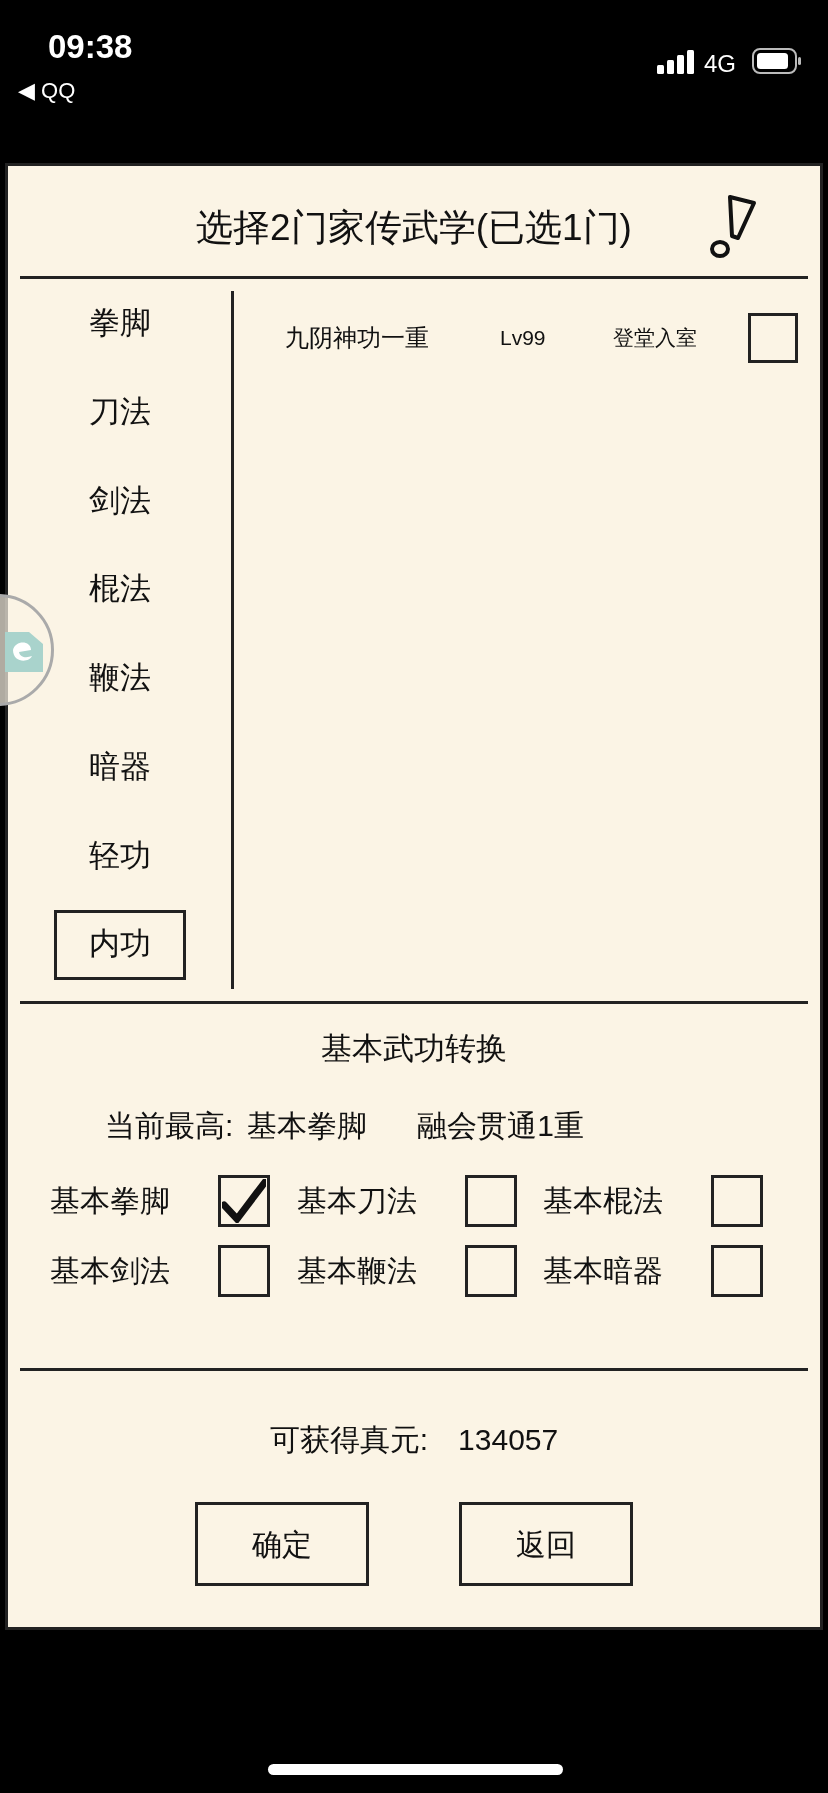 This screenshot has height=1793, width=828. What do you see at coordinates (90, 47) in the screenshot?
I see `clock-time: 09:38` at bounding box center [90, 47].